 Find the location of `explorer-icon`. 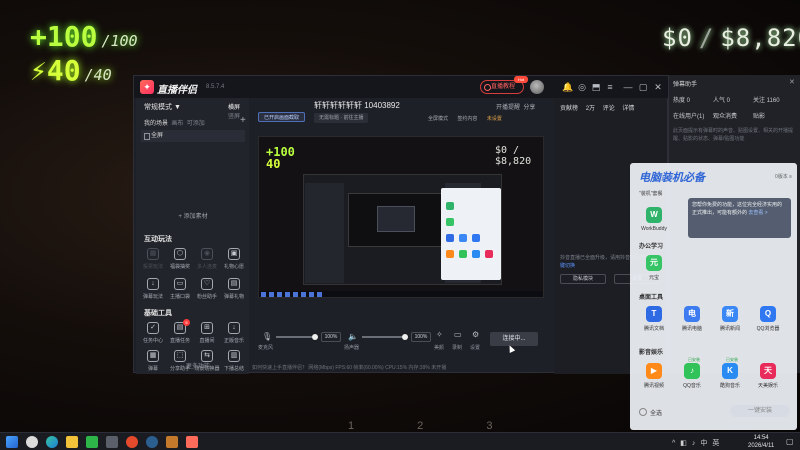

explorer-icon is located at coordinates (72, 442).